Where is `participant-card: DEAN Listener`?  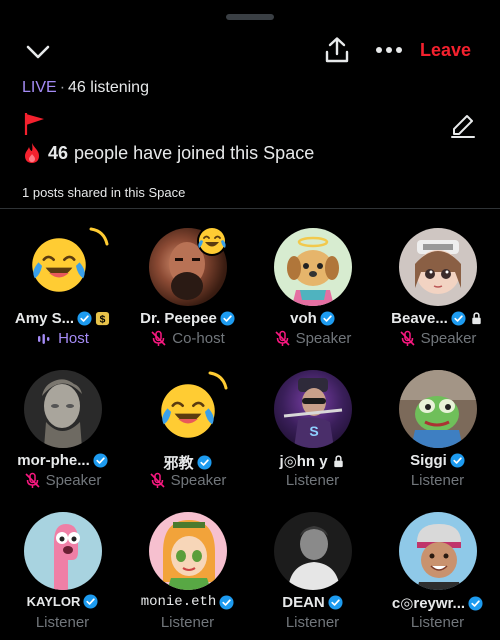
participant-card: DEAN Listener is located at coordinates (312, 573).